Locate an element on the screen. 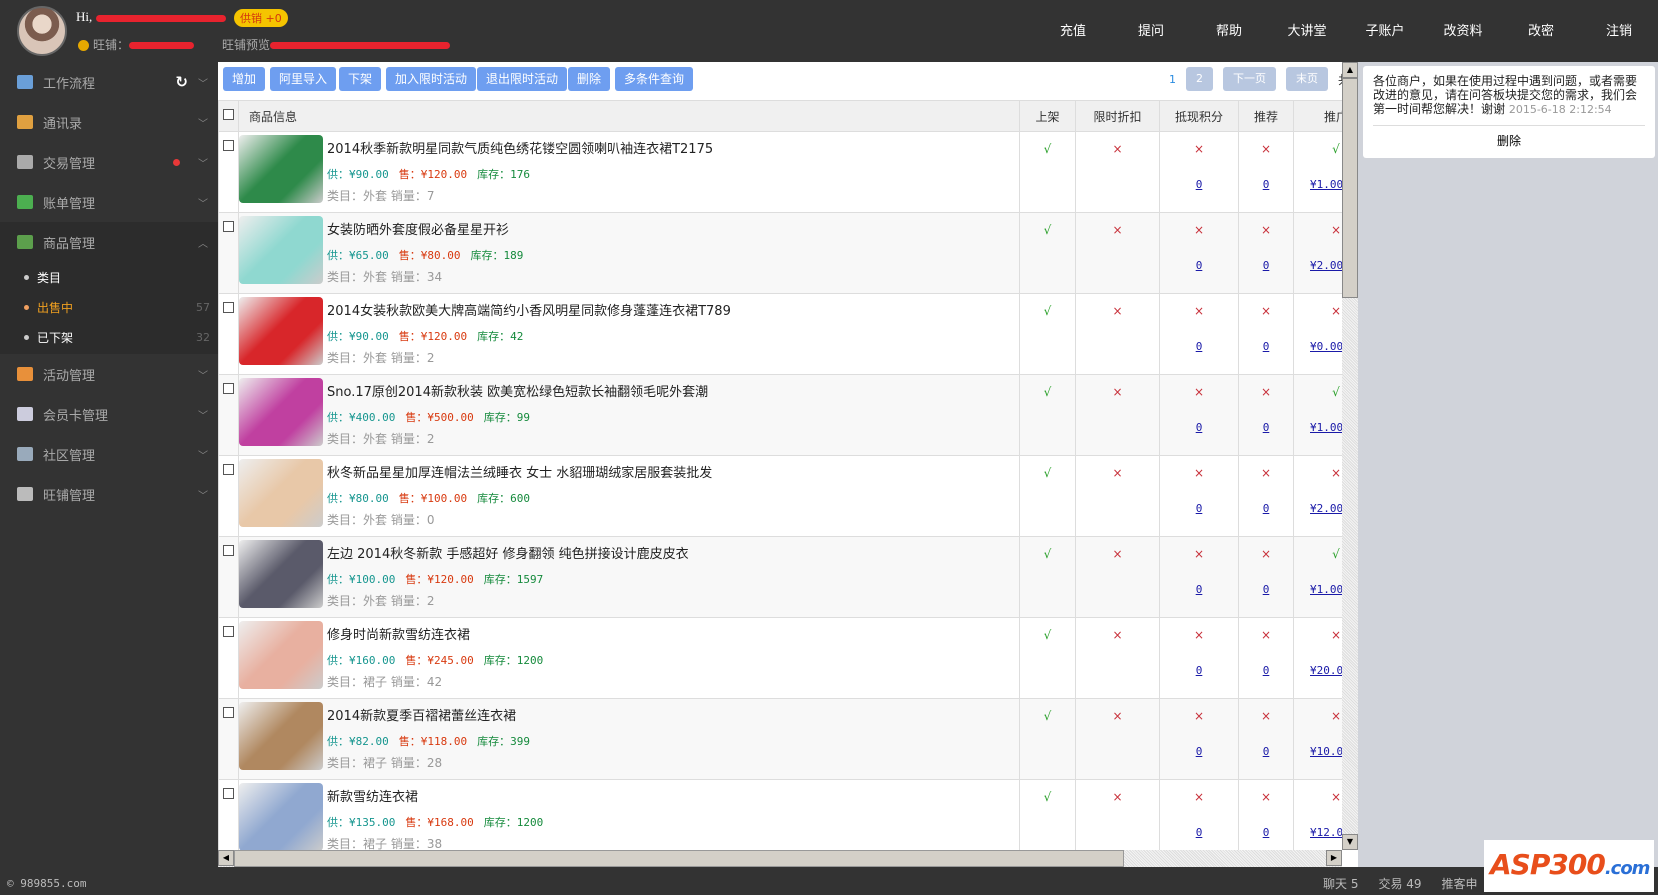 The width and height of the screenshot is (1658, 895). sidebar-item-2: 交易管理 ﹀ is located at coordinates (109, 162).